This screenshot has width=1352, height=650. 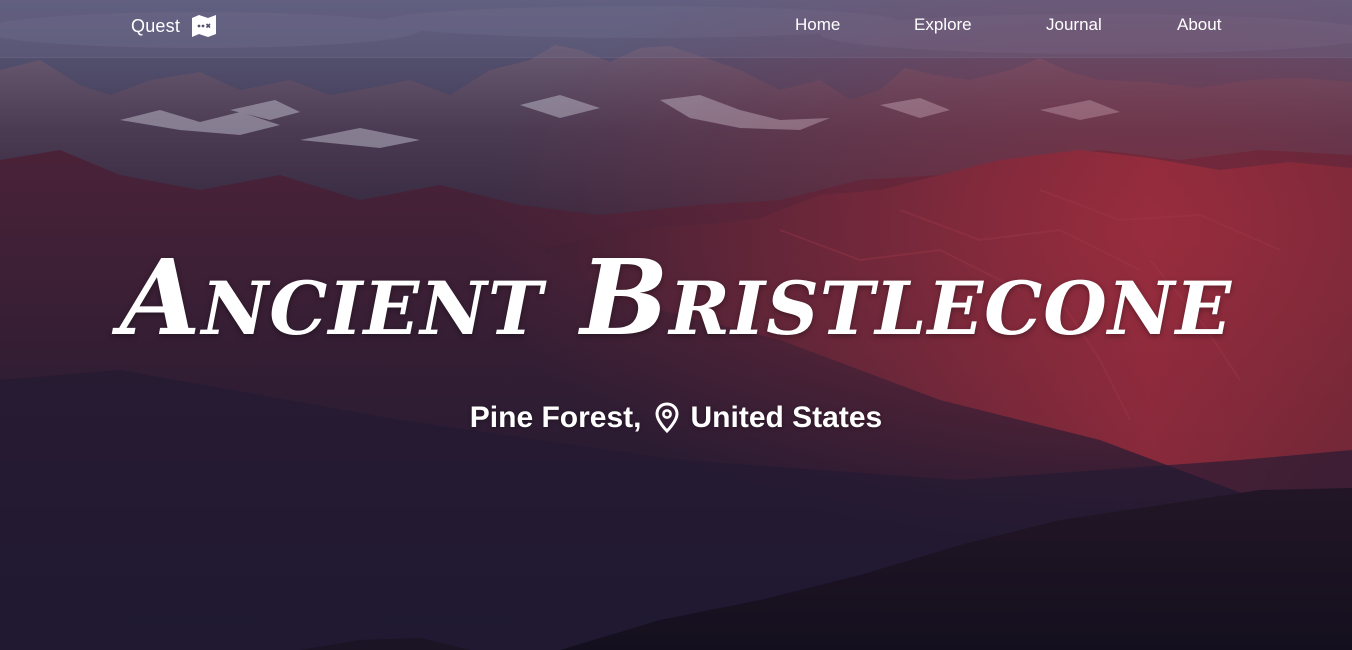 I want to click on nav-journal-link: Journal, so click(x=1074, y=25).